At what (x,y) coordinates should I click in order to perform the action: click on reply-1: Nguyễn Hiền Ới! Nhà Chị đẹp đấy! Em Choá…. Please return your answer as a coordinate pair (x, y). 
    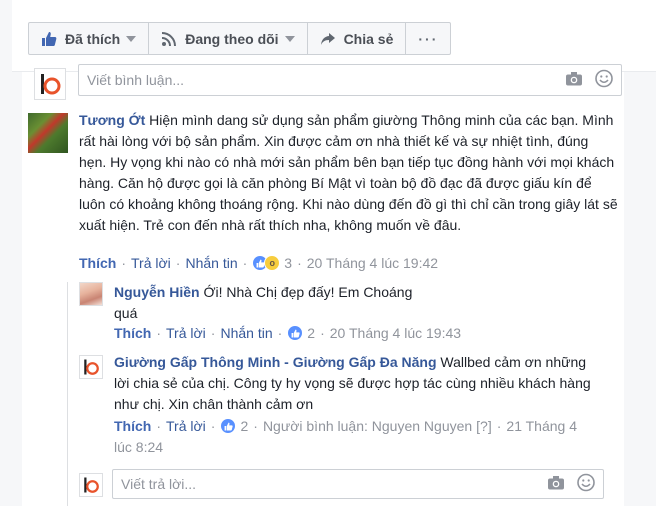
    Looking at the image, I should click on (264, 303).